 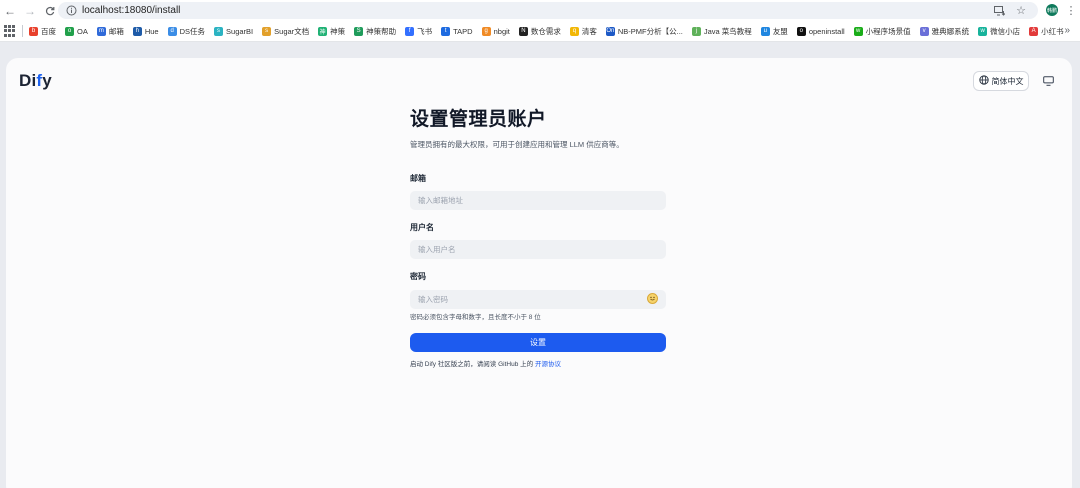 What do you see at coordinates (765, 31) in the screenshot?
I see `umeng-icon: u` at bounding box center [765, 31].